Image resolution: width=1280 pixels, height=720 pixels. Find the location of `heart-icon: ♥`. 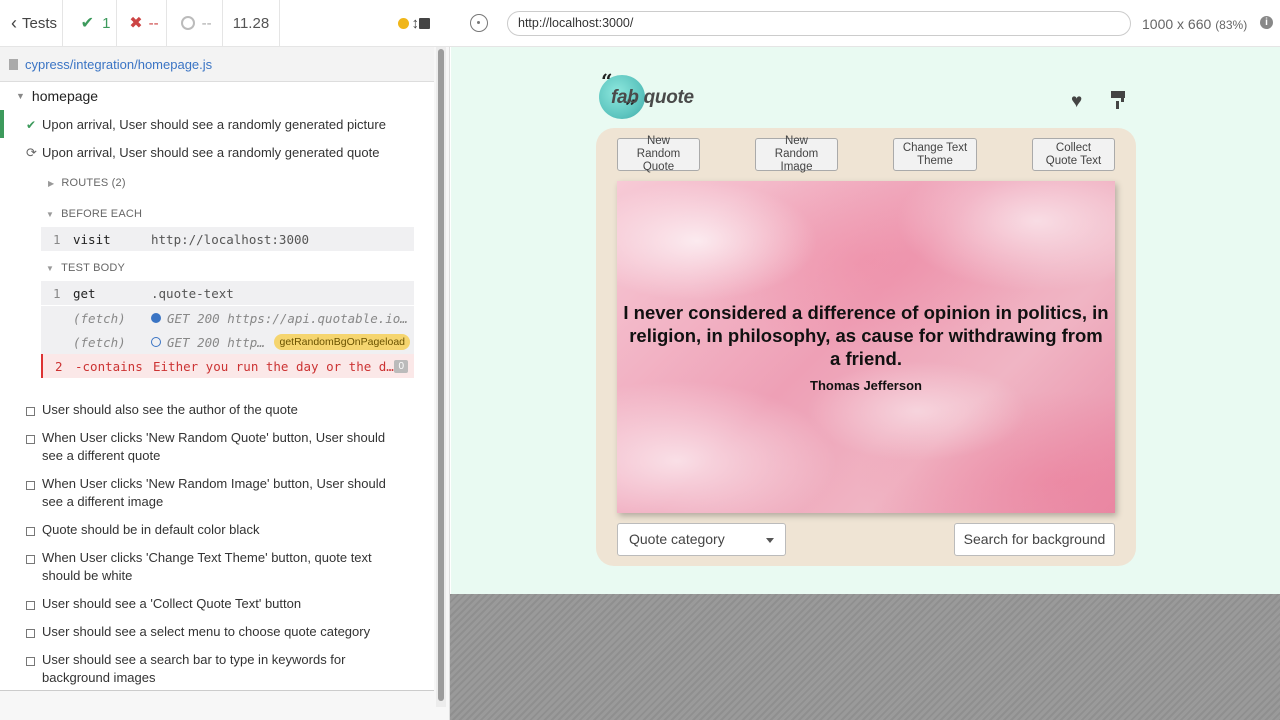

heart-icon: ♥ is located at coordinates (1076, 102).